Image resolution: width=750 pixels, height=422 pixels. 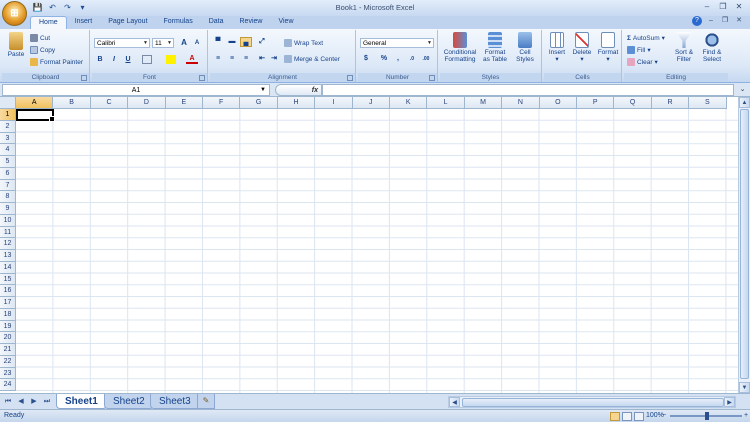 I want to click on horizontal-scroll-thumb, so click(x=593, y=402).